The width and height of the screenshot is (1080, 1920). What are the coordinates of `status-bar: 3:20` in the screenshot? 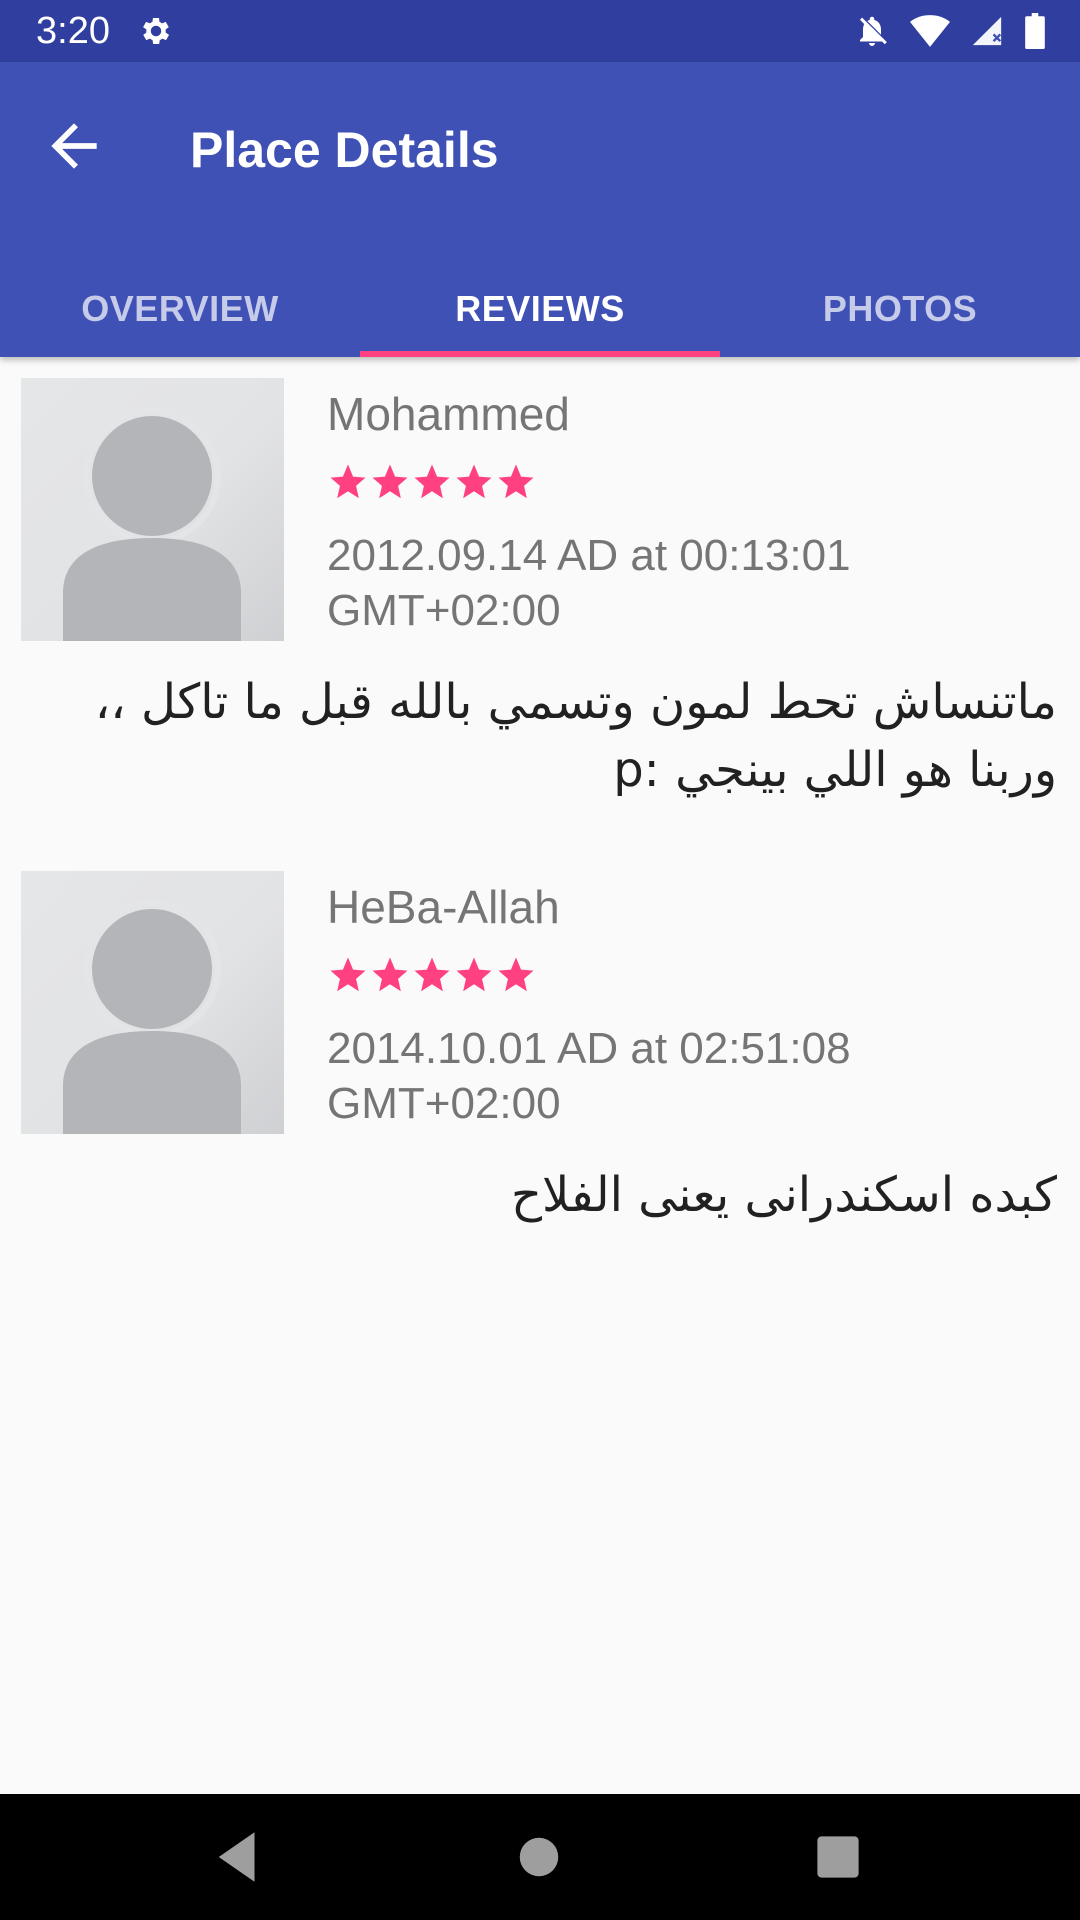 It's located at (540, 31).